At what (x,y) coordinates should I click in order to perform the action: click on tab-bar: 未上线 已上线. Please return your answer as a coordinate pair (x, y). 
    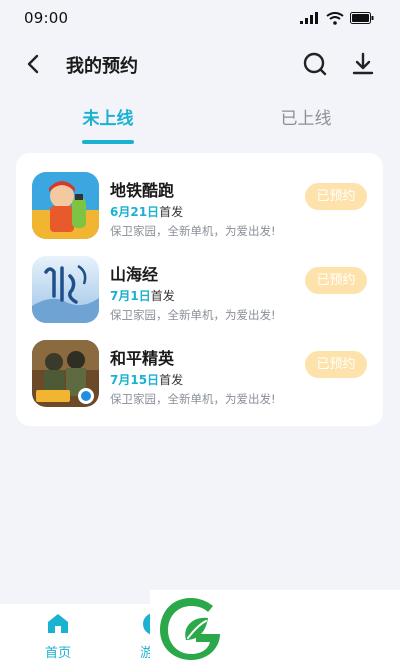
    Looking at the image, I should click on (200, 126).